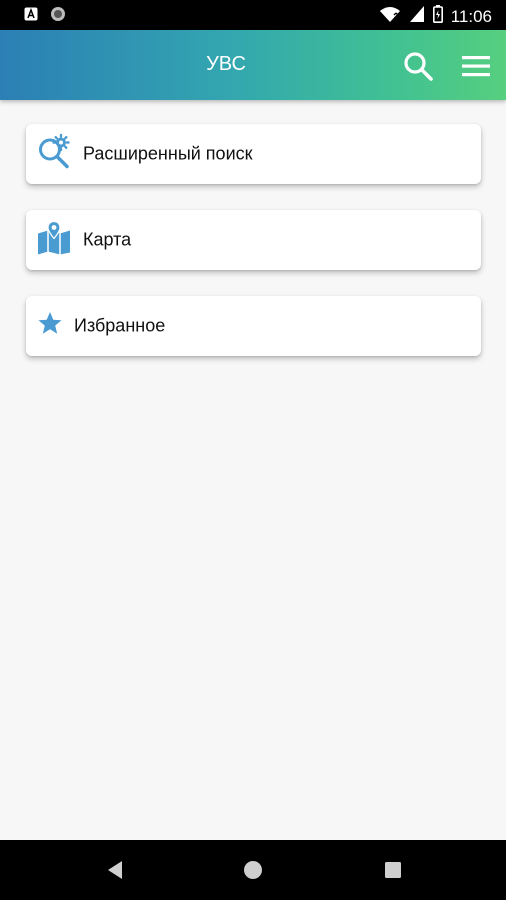 Image resolution: width=506 pixels, height=900 pixels. What do you see at coordinates (54, 240) in the screenshot?
I see `map-icon` at bounding box center [54, 240].